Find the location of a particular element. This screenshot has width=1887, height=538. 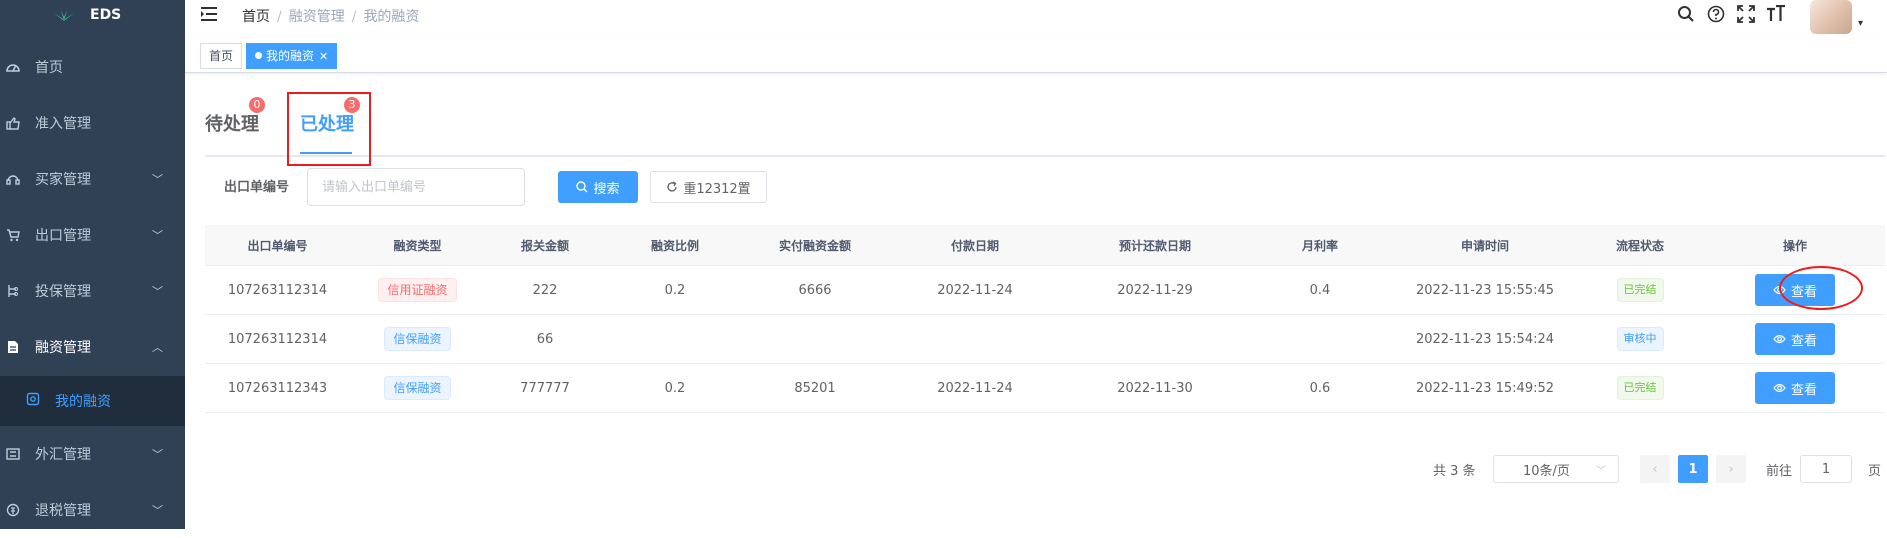

breadcrumb-financing: 融资管理 is located at coordinates (317, 17).